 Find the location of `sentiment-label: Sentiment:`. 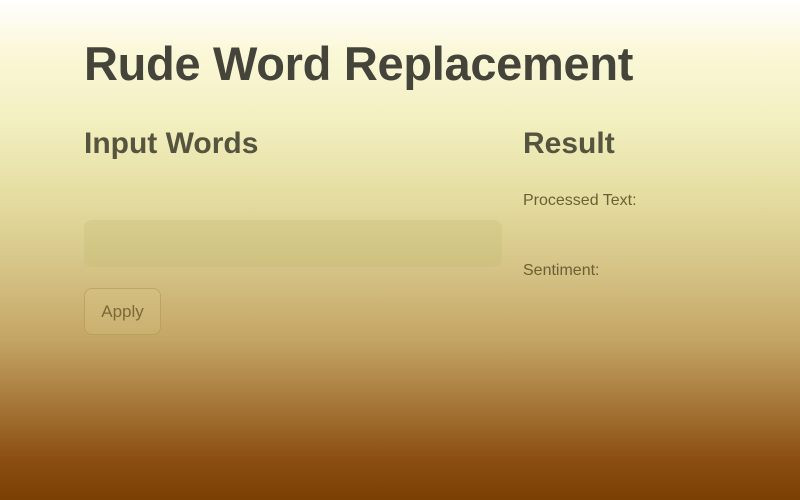

sentiment-label: Sentiment: is located at coordinates (561, 270).